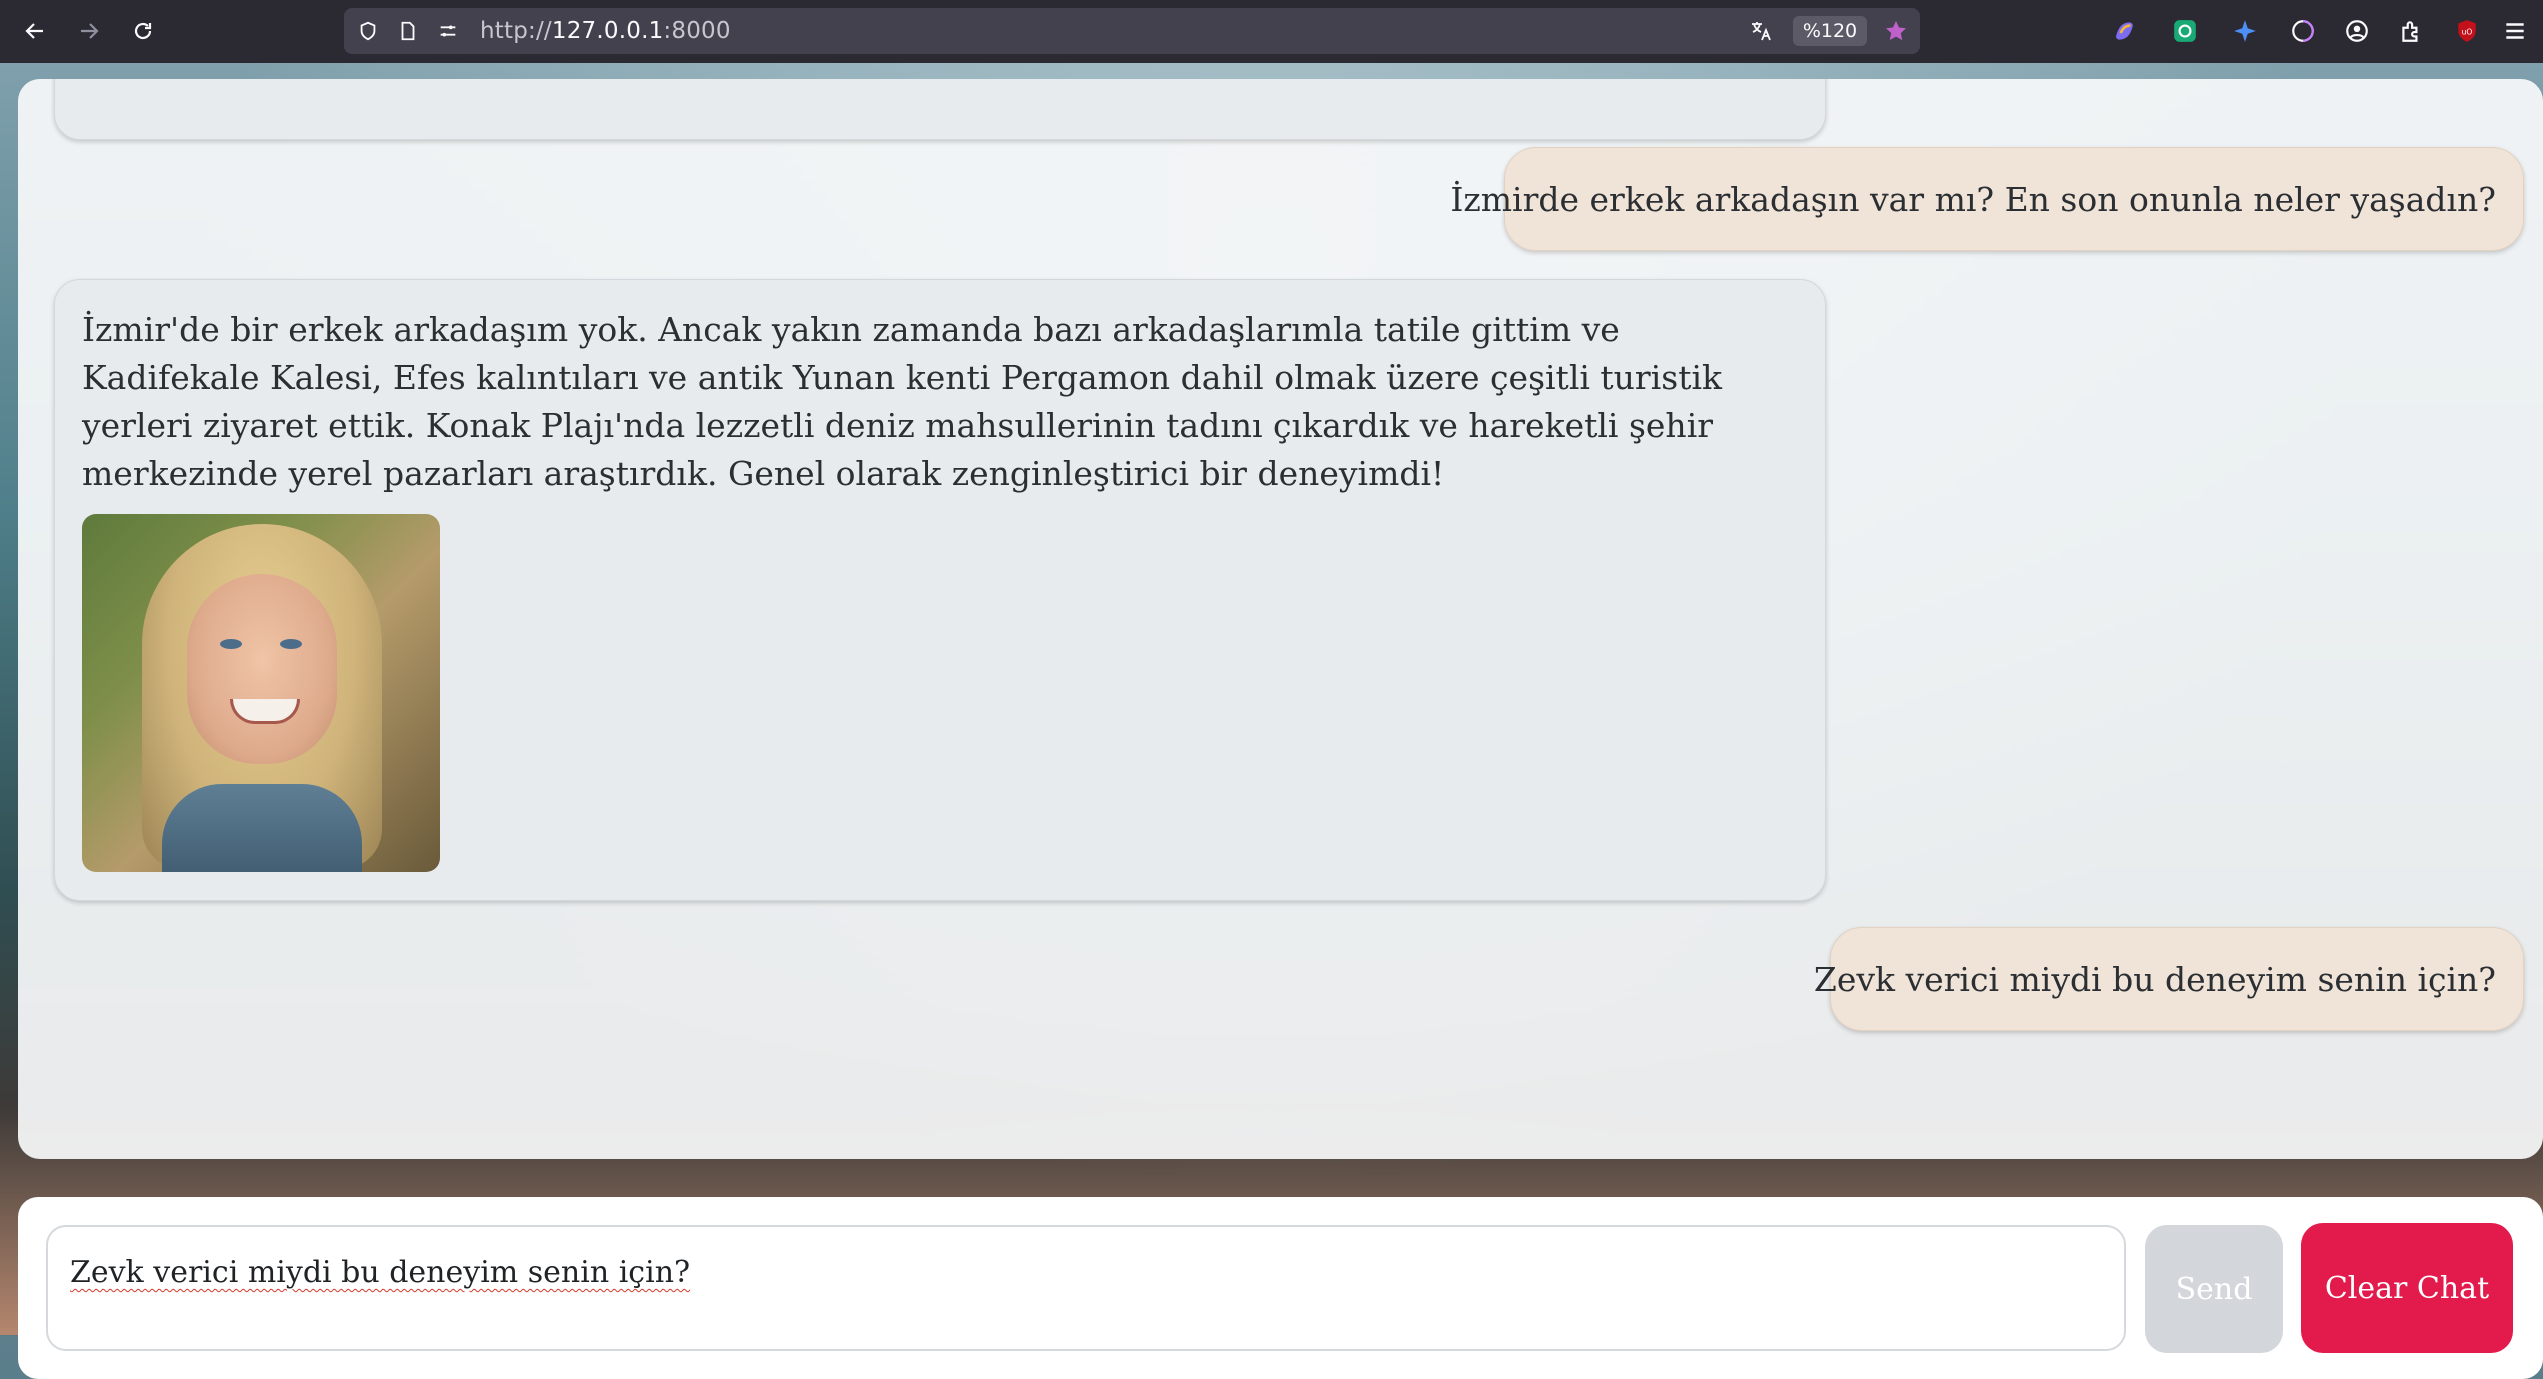 This screenshot has width=2543, height=1379. I want to click on svg-text: uO, so click(2467, 31).